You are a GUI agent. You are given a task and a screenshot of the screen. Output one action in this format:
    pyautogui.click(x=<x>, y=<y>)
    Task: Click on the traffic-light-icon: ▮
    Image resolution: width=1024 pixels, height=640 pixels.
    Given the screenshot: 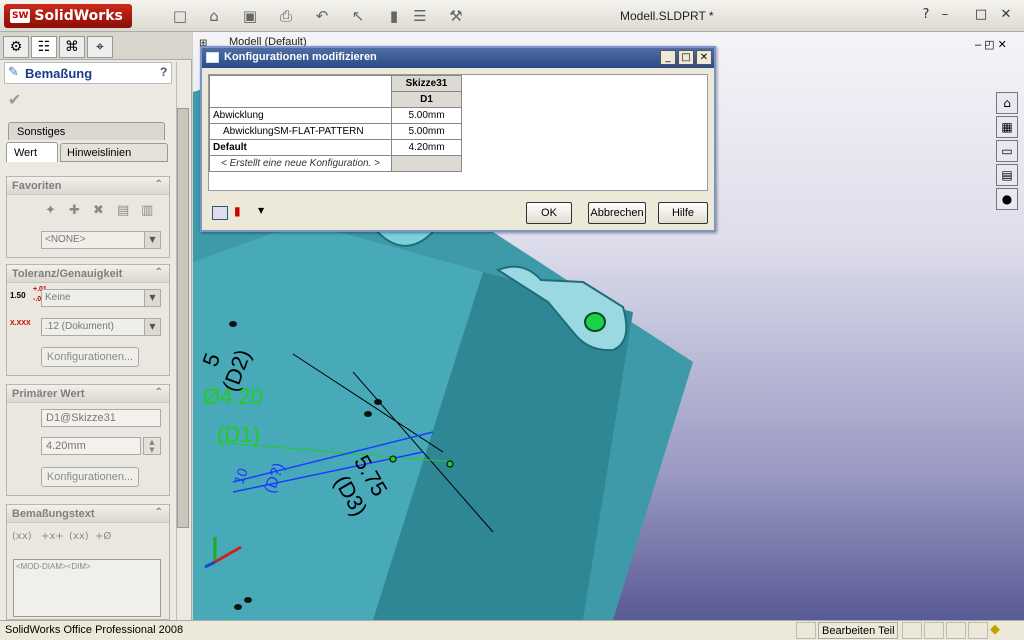 What is the action you would take?
    pyautogui.click(x=237, y=211)
    